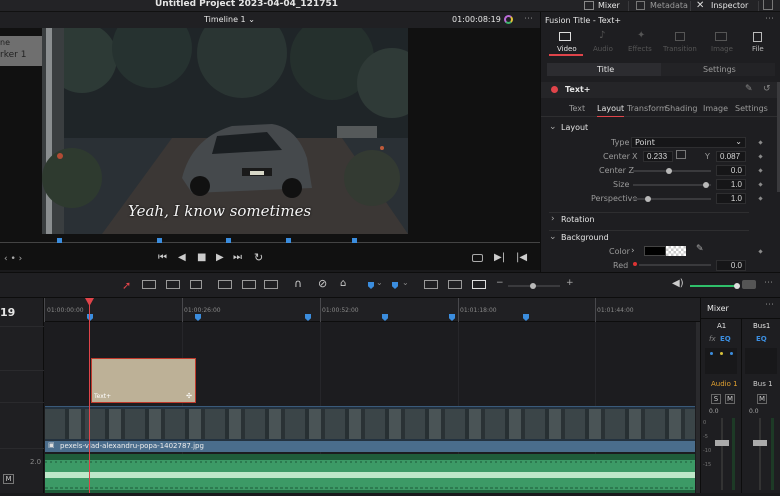 The height and width of the screenshot is (496, 780). What do you see at coordinates (681, 43) in the screenshot?
I see `tab-transition: Transition` at bounding box center [681, 43].